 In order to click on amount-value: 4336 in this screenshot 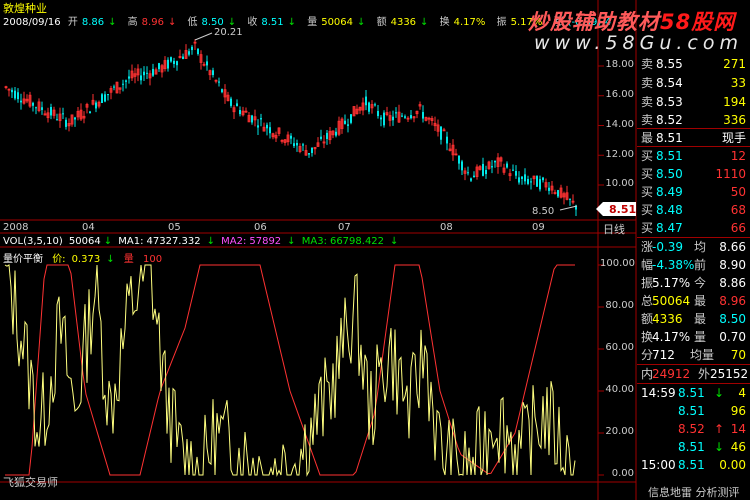, I will do `click(403, 22)`.